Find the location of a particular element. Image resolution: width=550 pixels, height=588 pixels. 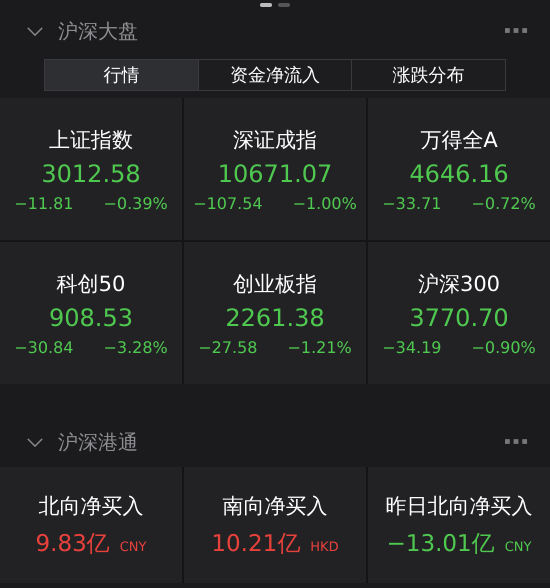

flow-card: 北向净买入 9.83亿 CNY is located at coordinates (91, 525).